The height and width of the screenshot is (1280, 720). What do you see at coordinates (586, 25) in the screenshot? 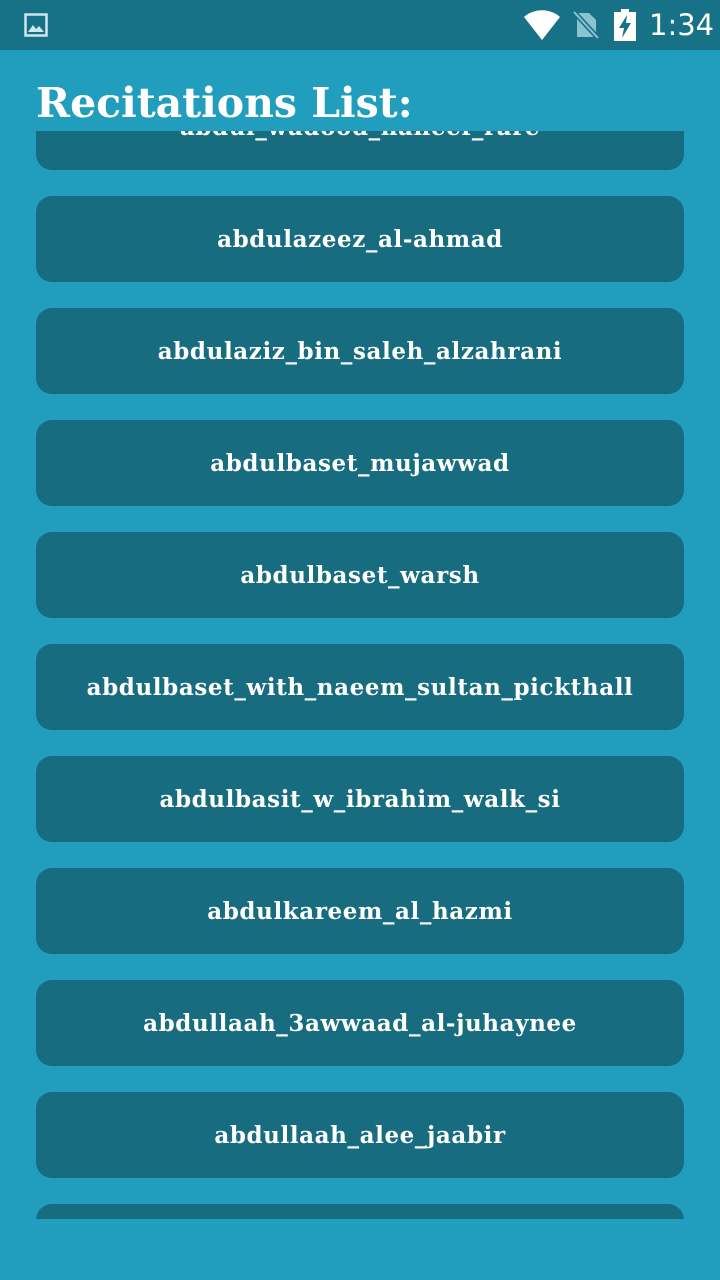
I see `no-sim-icon` at bounding box center [586, 25].